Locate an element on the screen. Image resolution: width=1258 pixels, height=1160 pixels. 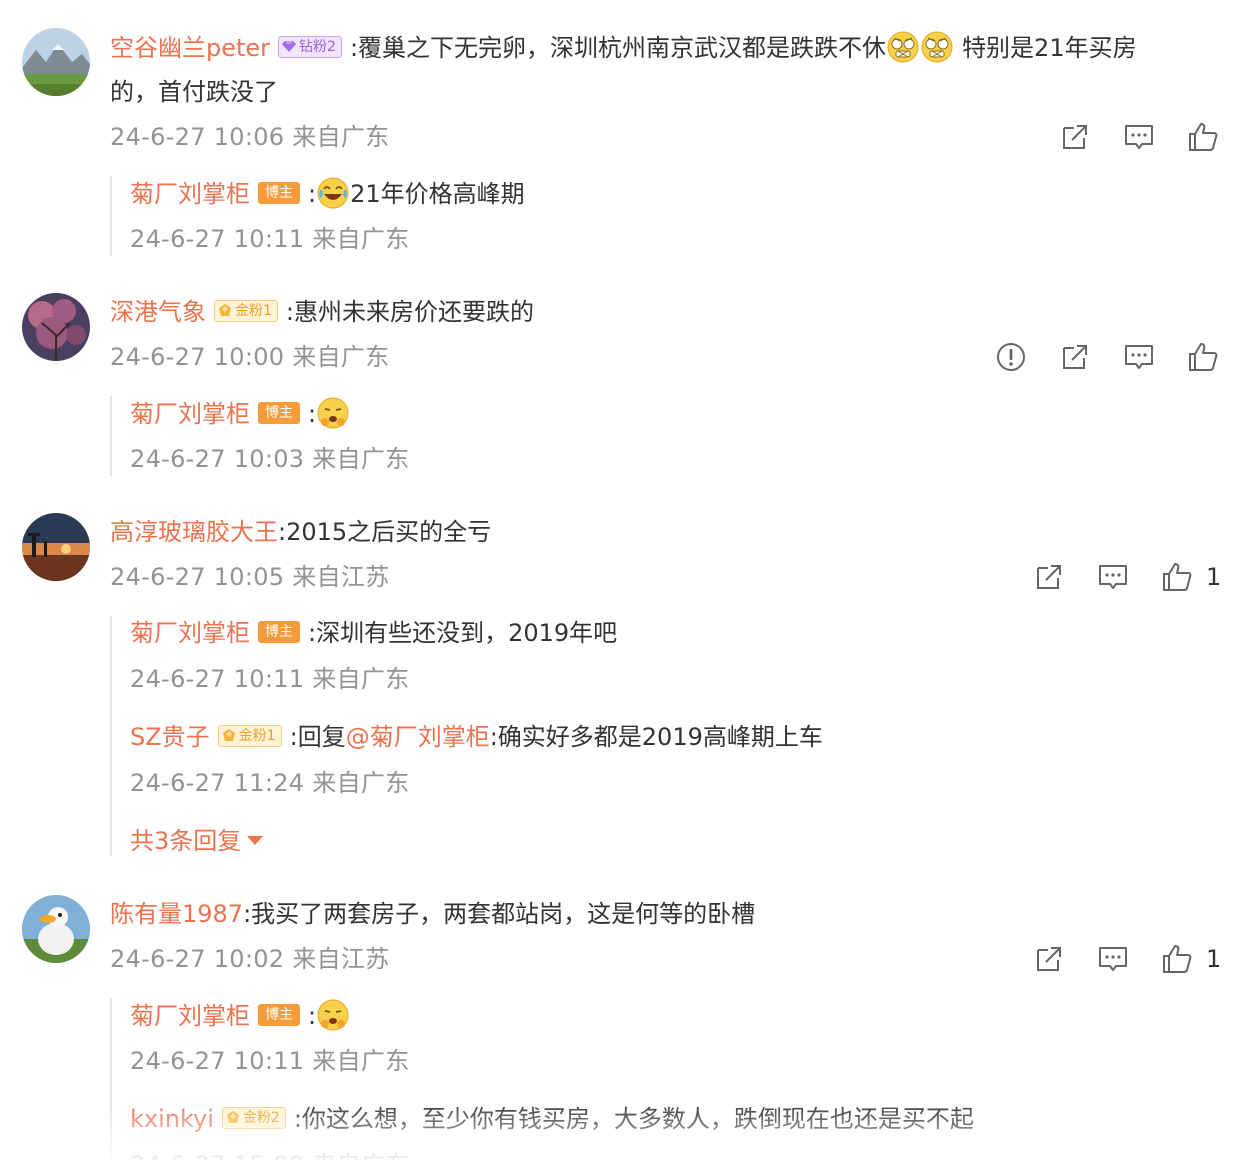
reply-prefix: :回复 is located at coordinates (317, 737).